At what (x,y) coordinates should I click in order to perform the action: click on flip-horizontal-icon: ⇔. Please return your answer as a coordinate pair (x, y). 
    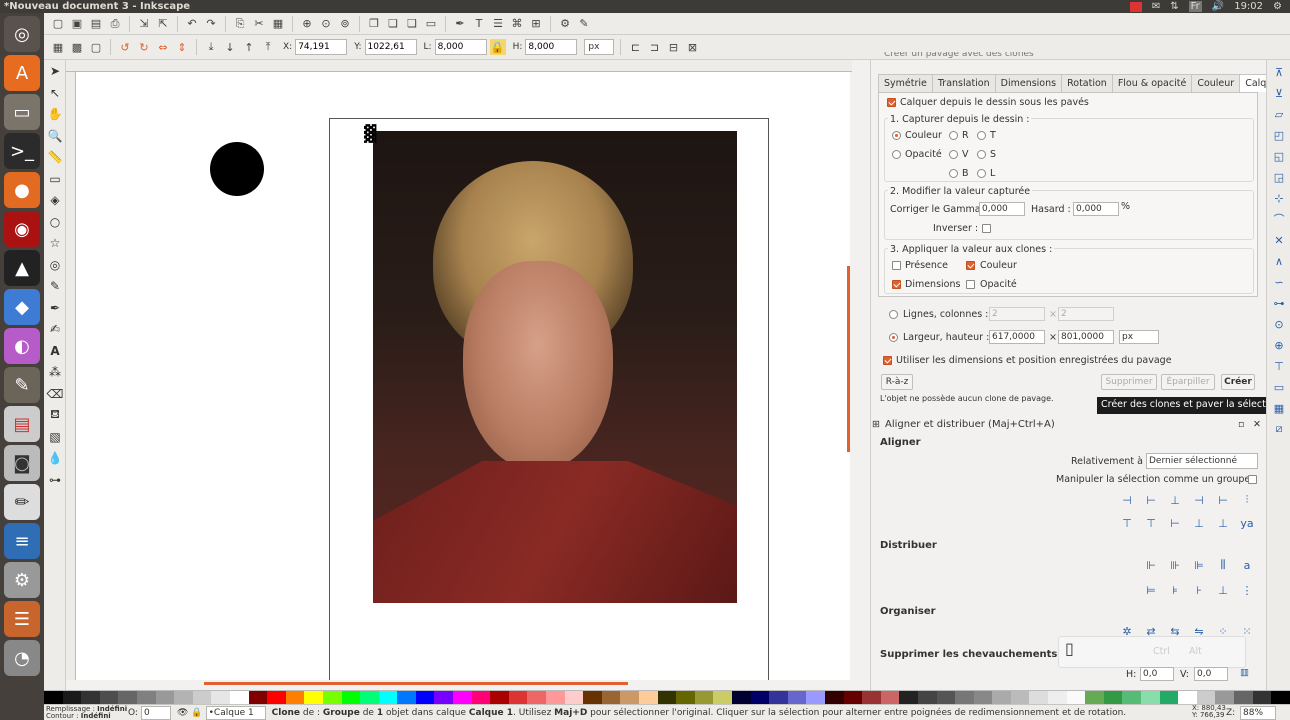
    Looking at the image, I should click on (163, 47).